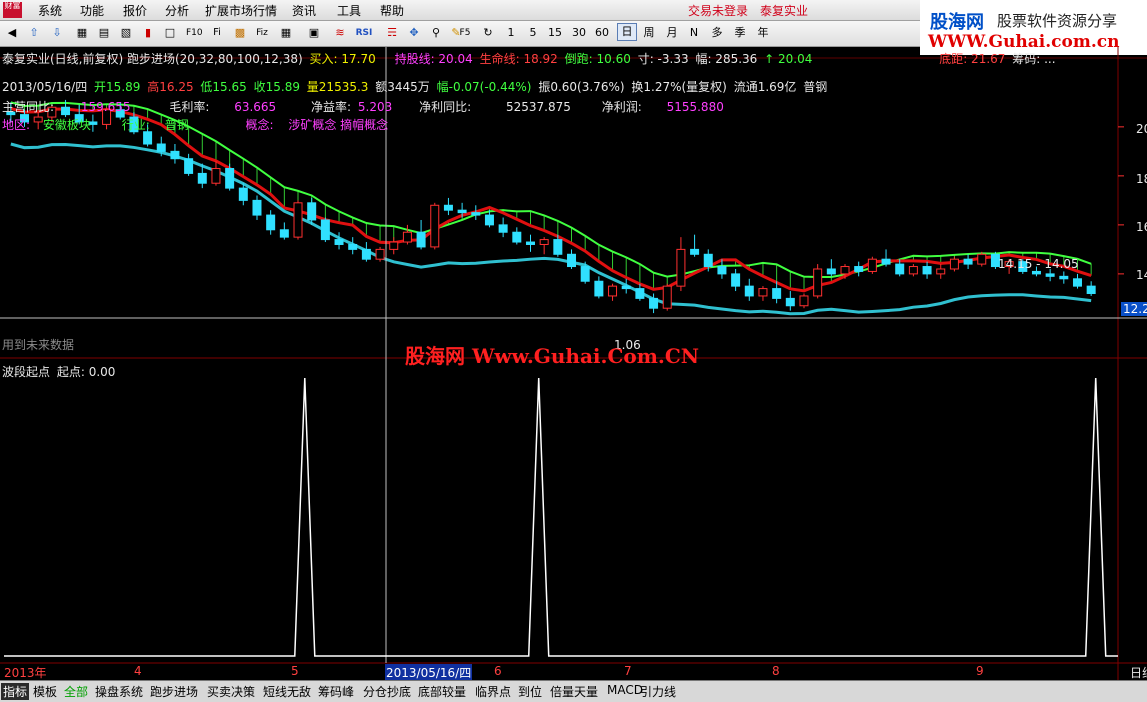  What do you see at coordinates (679, 87) in the screenshot?
I see `bar-turnover: 换1.27%(量复权)` at bounding box center [679, 87].